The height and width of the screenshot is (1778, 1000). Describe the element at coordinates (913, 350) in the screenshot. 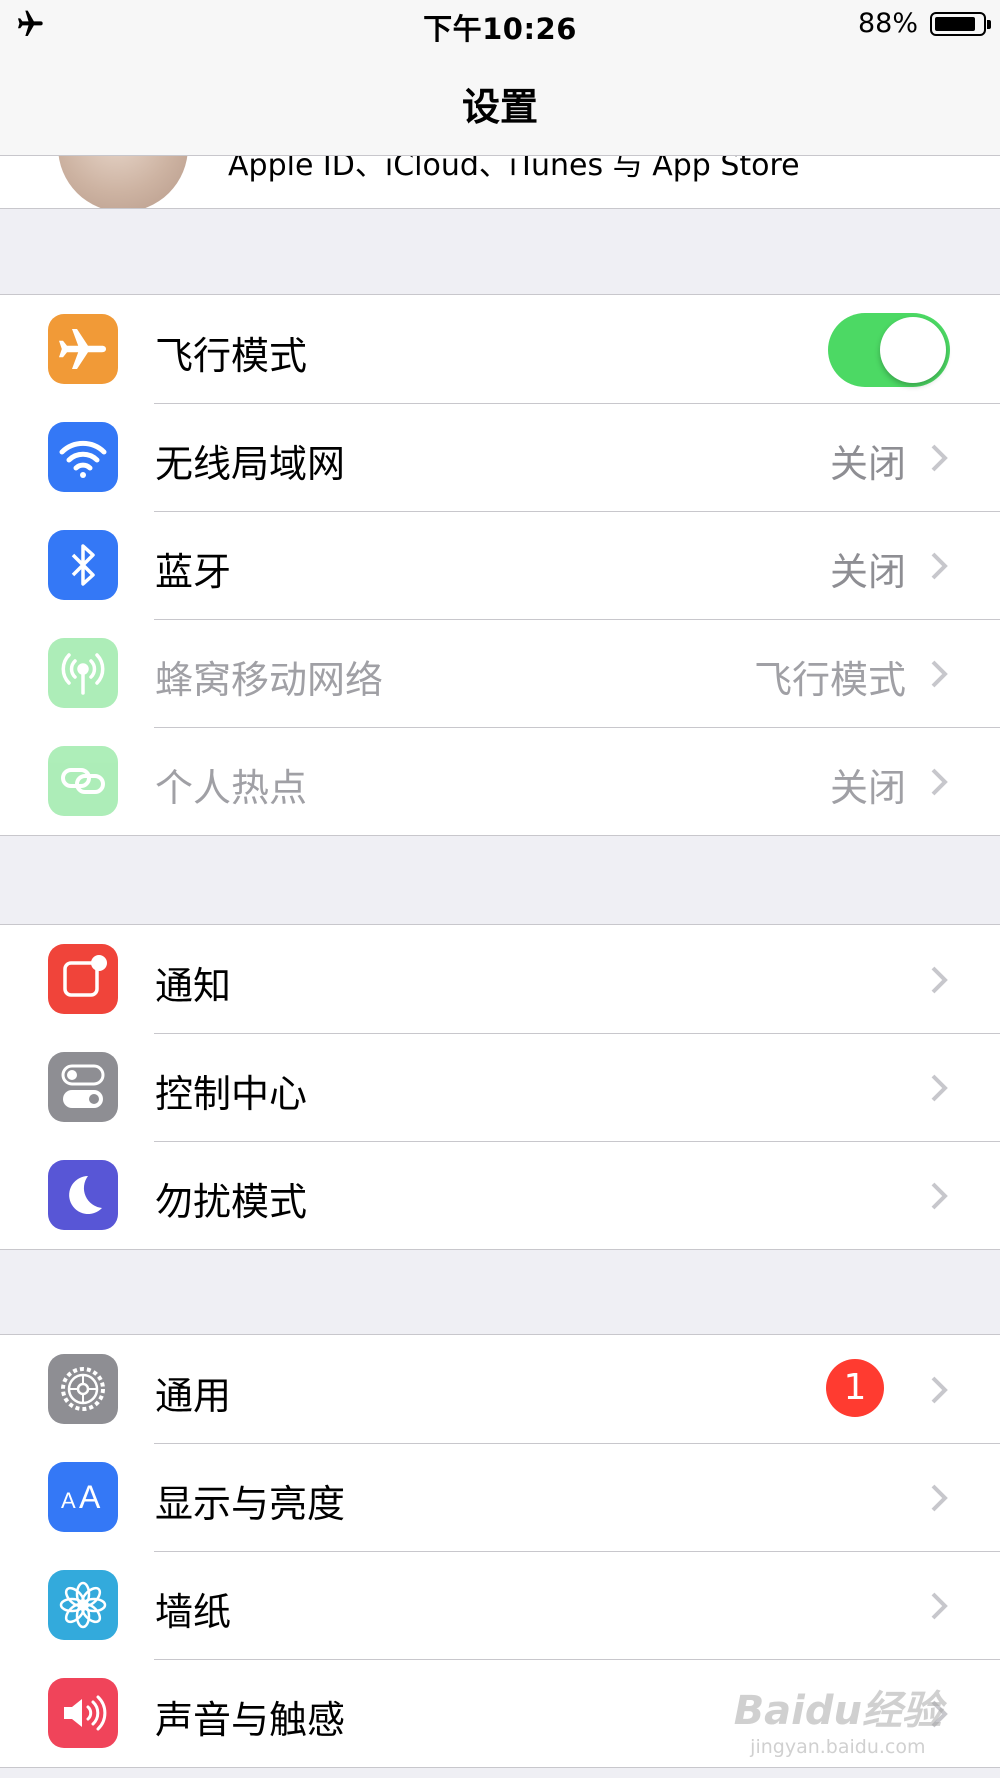

I see `toggle-knob` at that location.